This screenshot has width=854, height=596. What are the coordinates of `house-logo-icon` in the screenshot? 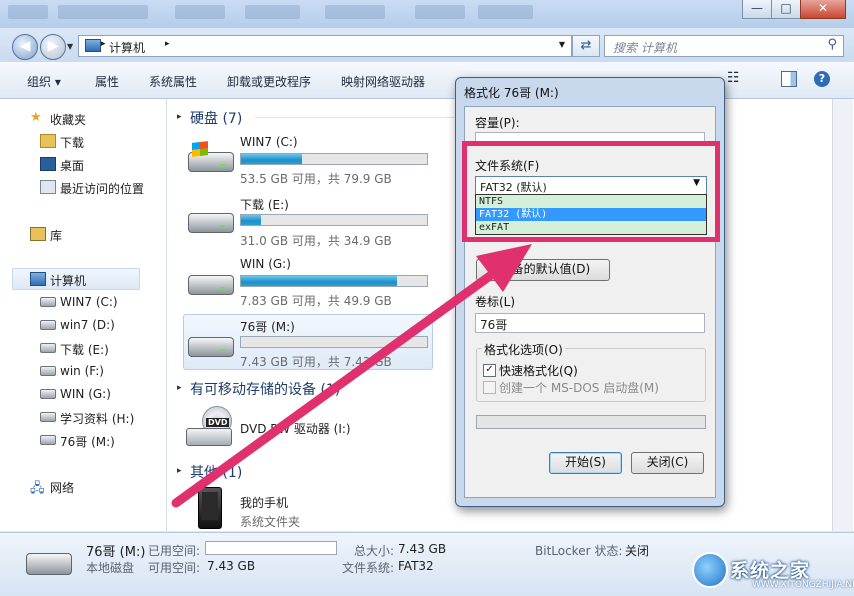 It's located at (710, 570).